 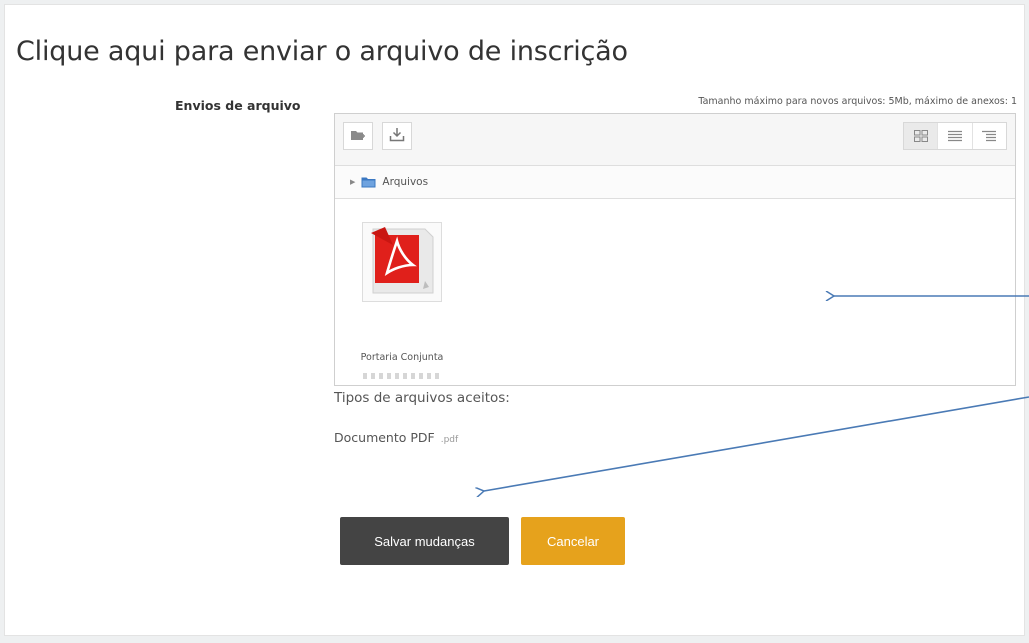 I want to click on cancel-button: Cancelar, so click(x=573, y=541).